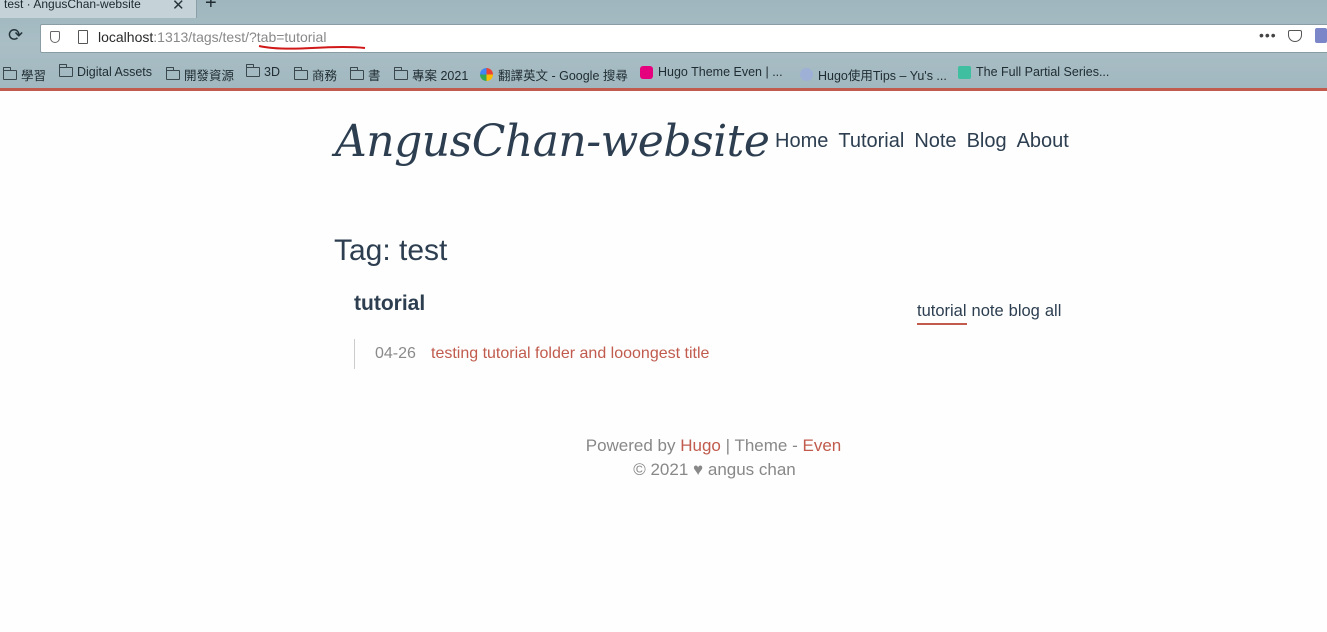 The height and width of the screenshot is (632, 1327). I want to click on nav-note: Note, so click(935, 141).